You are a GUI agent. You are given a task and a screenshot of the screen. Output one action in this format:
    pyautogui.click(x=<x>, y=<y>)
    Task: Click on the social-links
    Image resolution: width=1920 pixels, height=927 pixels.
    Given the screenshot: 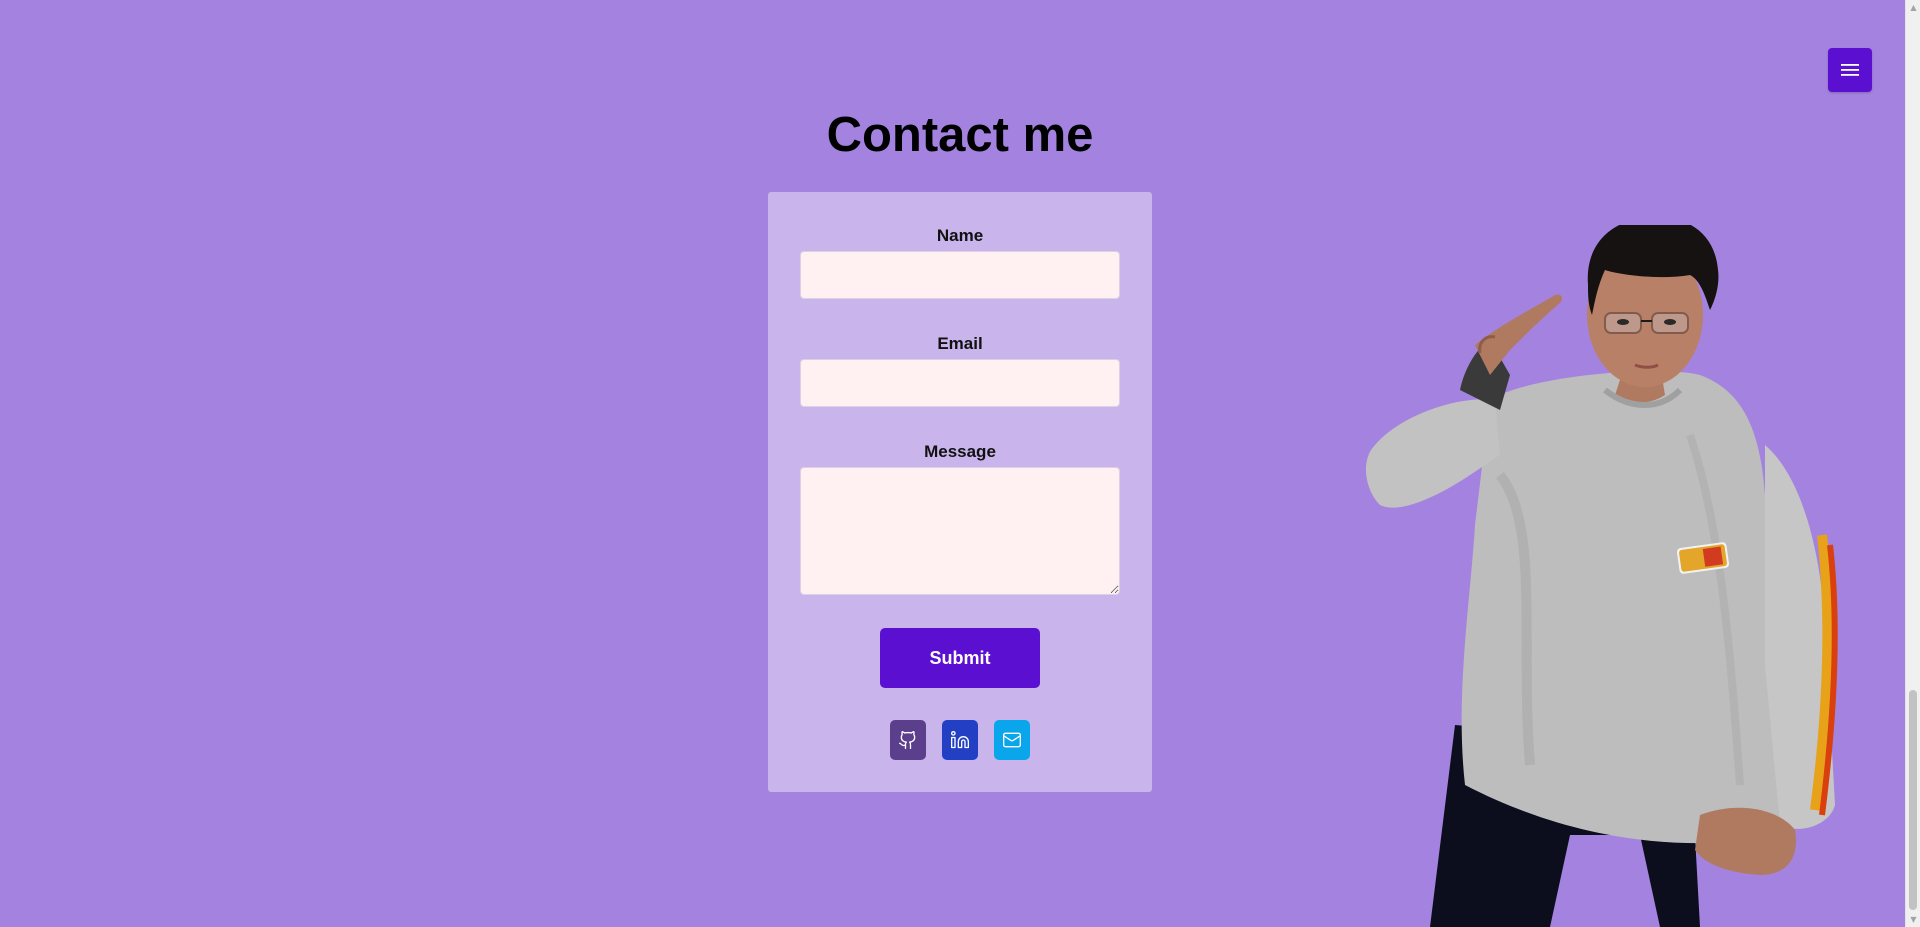 What is the action you would take?
    pyautogui.click(x=960, y=740)
    